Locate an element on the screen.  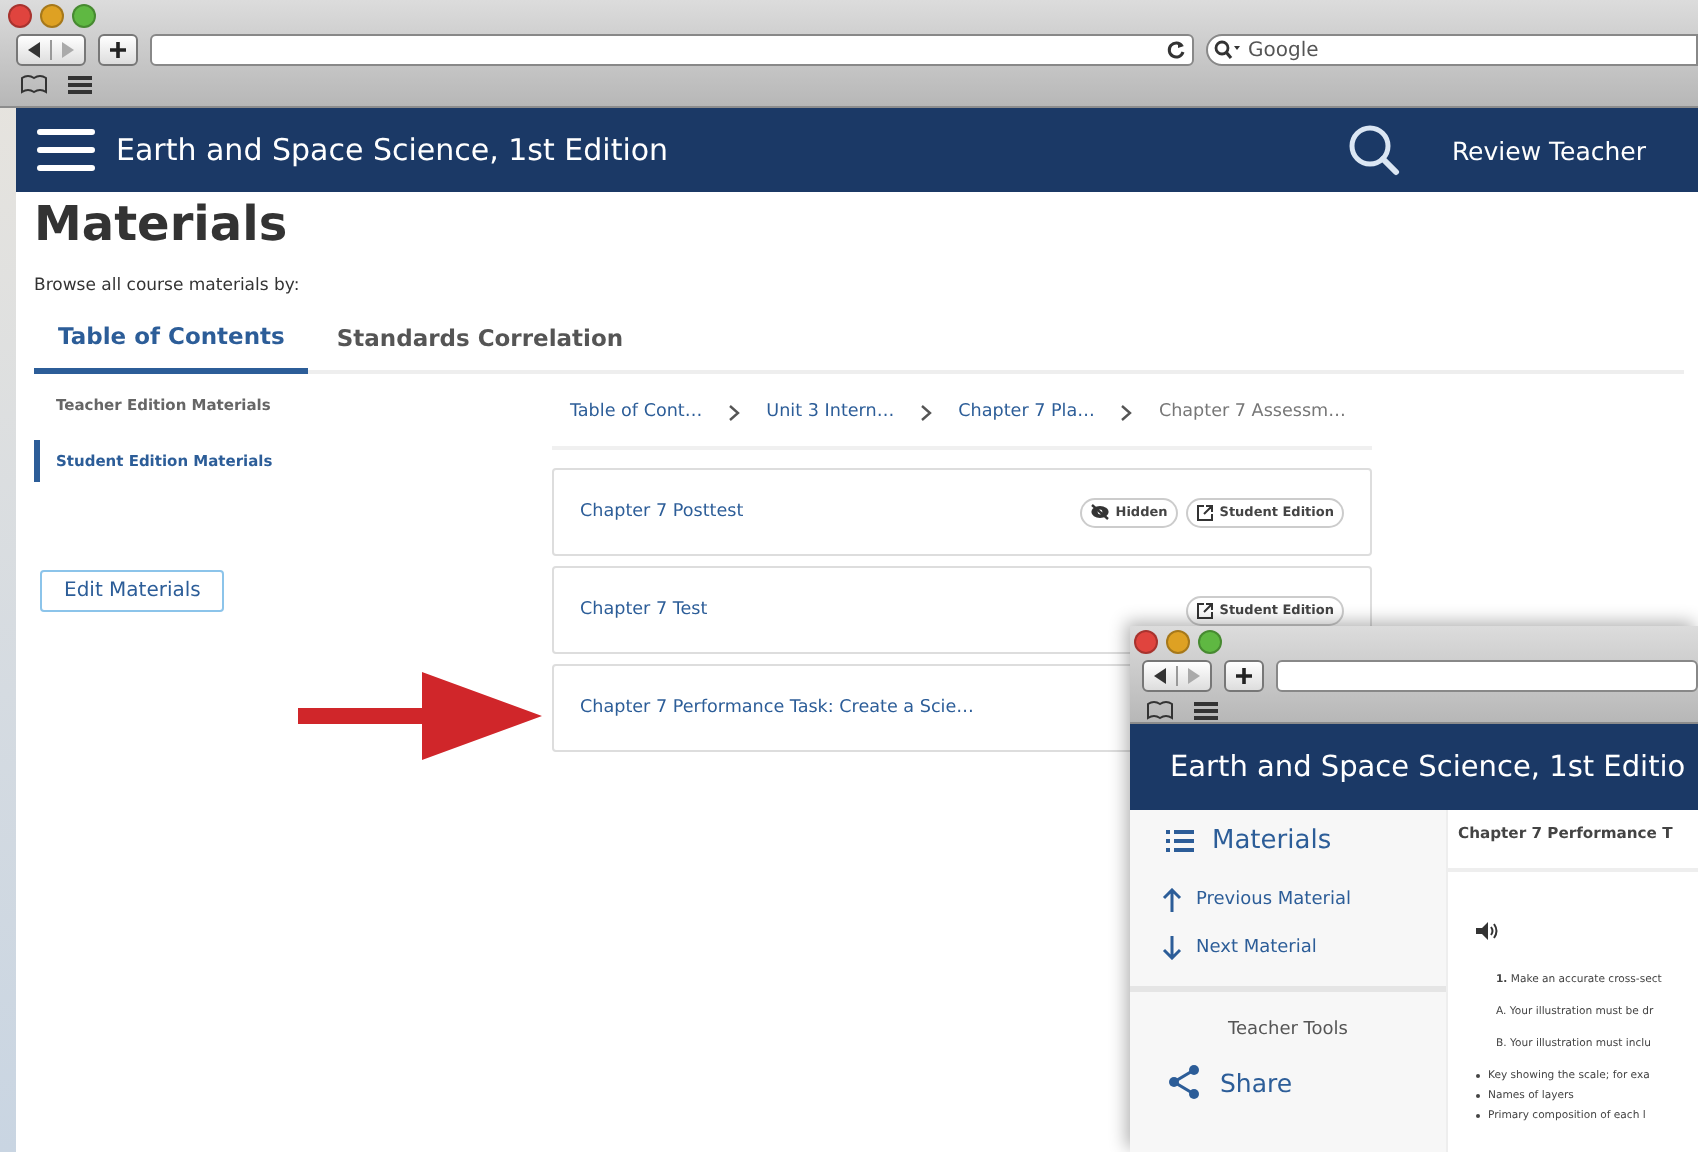
material-link: Chapter 7 Test is located at coordinates (644, 610).